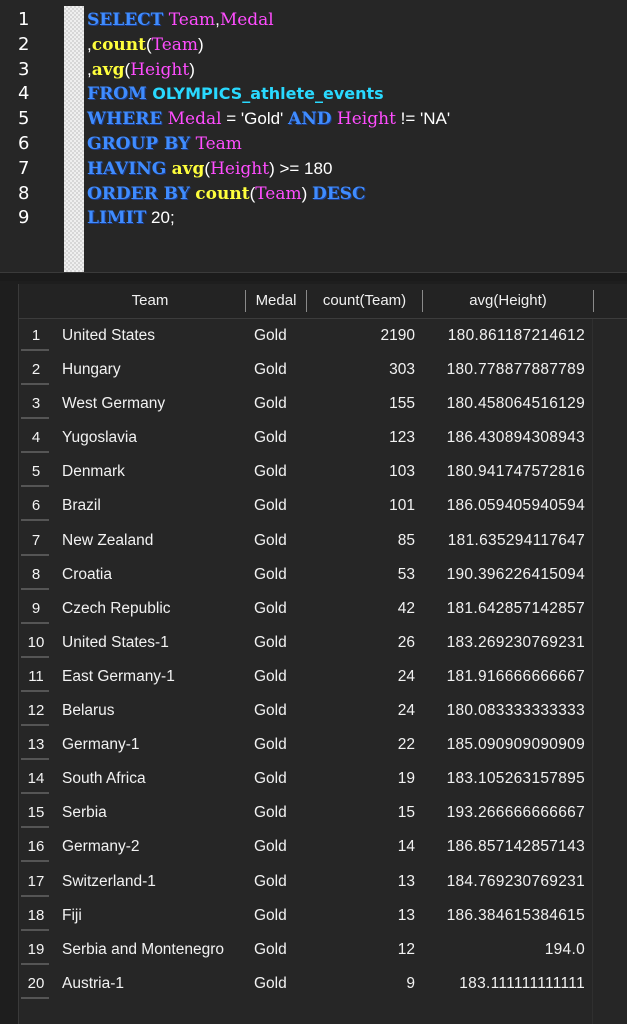 The width and height of the screenshot is (627, 1024). Describe the element at coordinates (502, 677) in the screenshot. I see `cell-avg-height: 181.916666666667` at that location.